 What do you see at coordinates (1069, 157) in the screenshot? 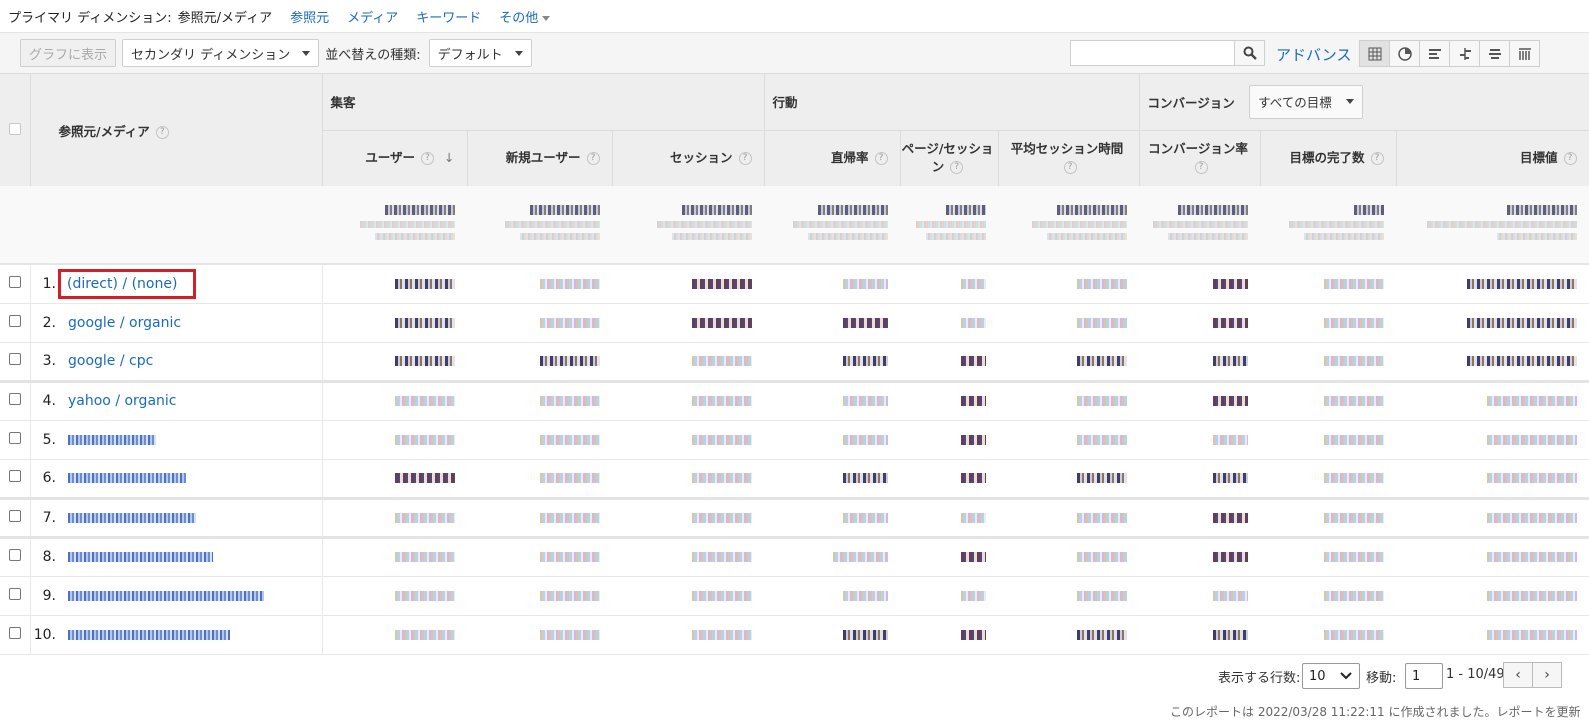
I see `metric-header-avg-session-duration: 平均セッション時間?` at bounding box center [1069, 157].